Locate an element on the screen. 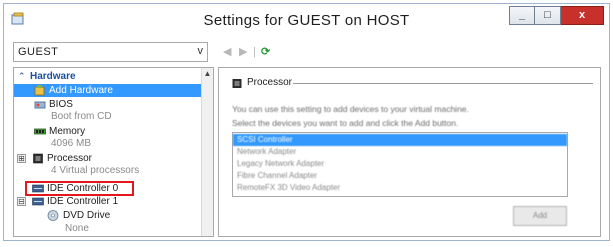 The height and width of the screenshot is (247, 613). highlight-annotation-box is located at coordinates (79, 188).